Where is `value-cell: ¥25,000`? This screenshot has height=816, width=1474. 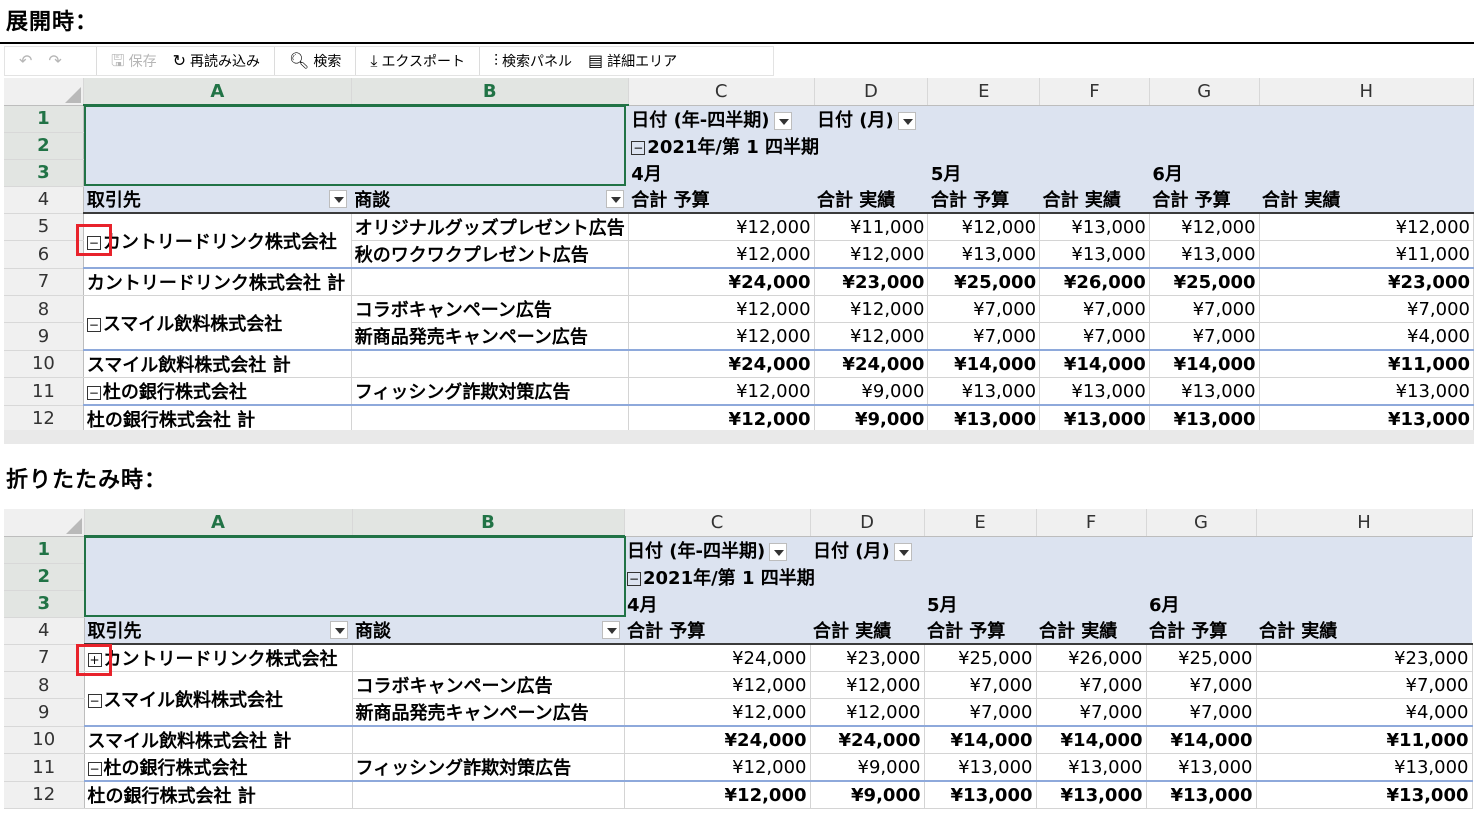
value-cell: ¥25,000 is located at coordinates (980, 658).